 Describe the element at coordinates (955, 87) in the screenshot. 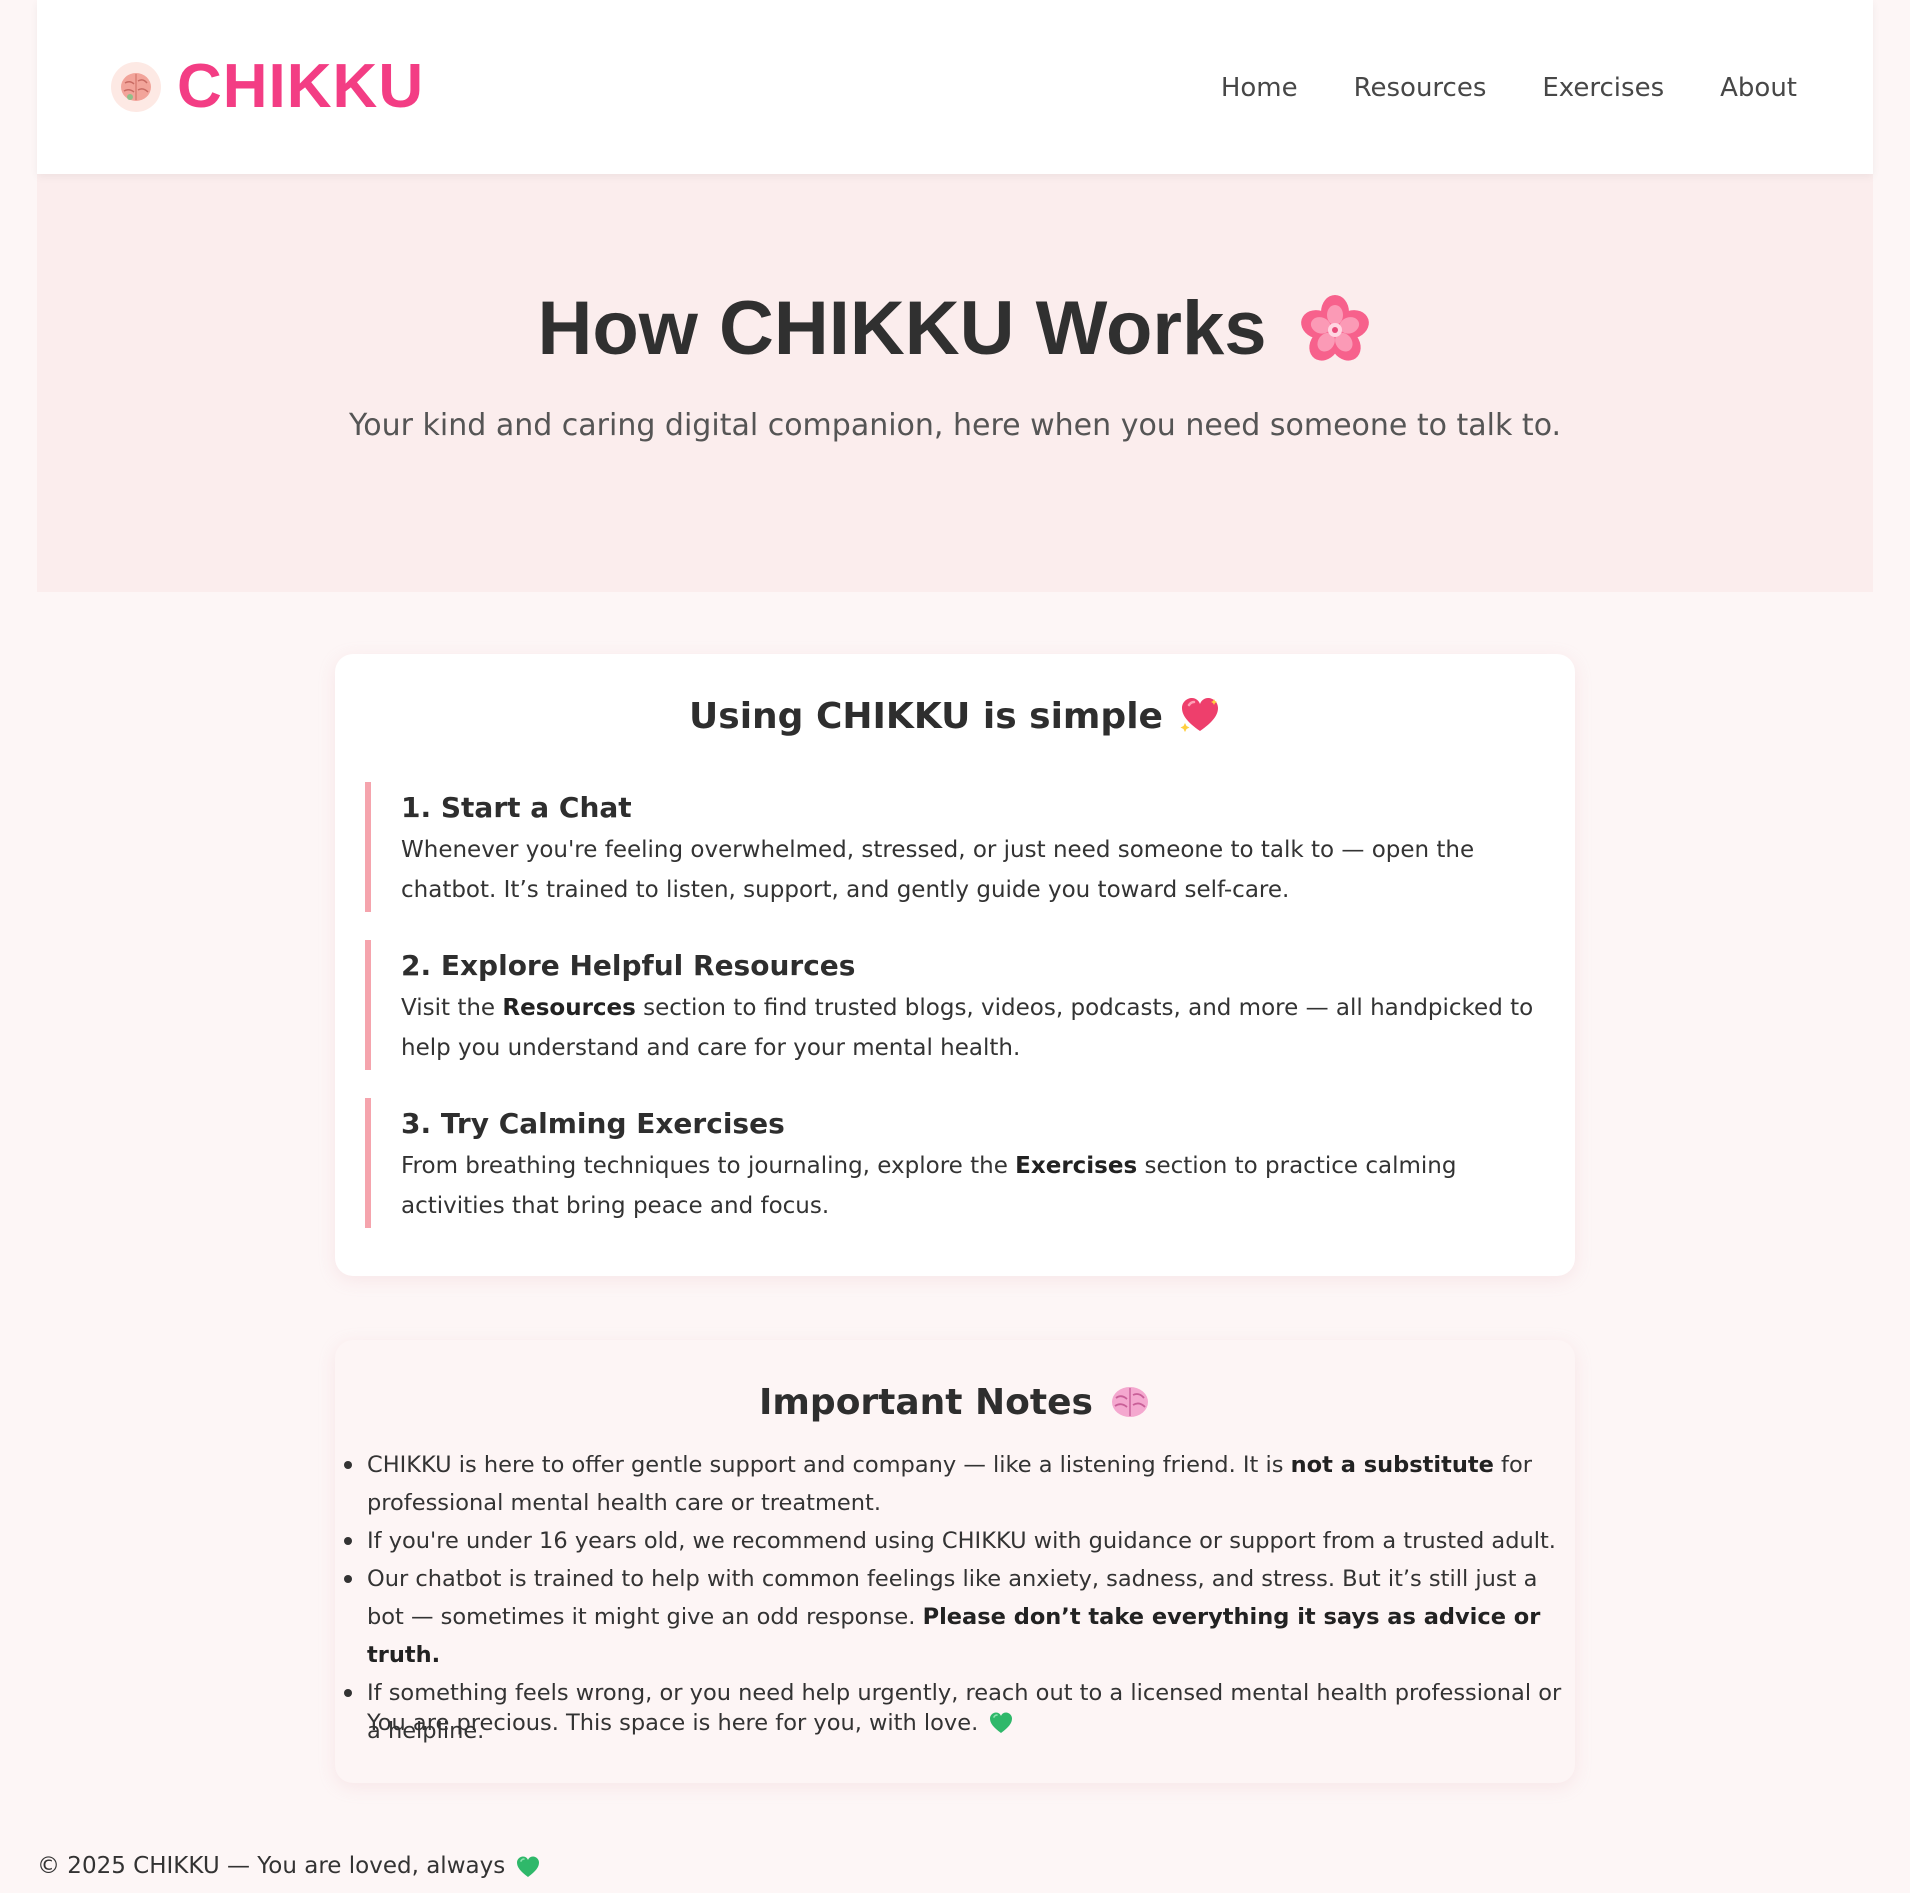

I see `site-header: CHIKKU Home Resources Exercises About` at that location.